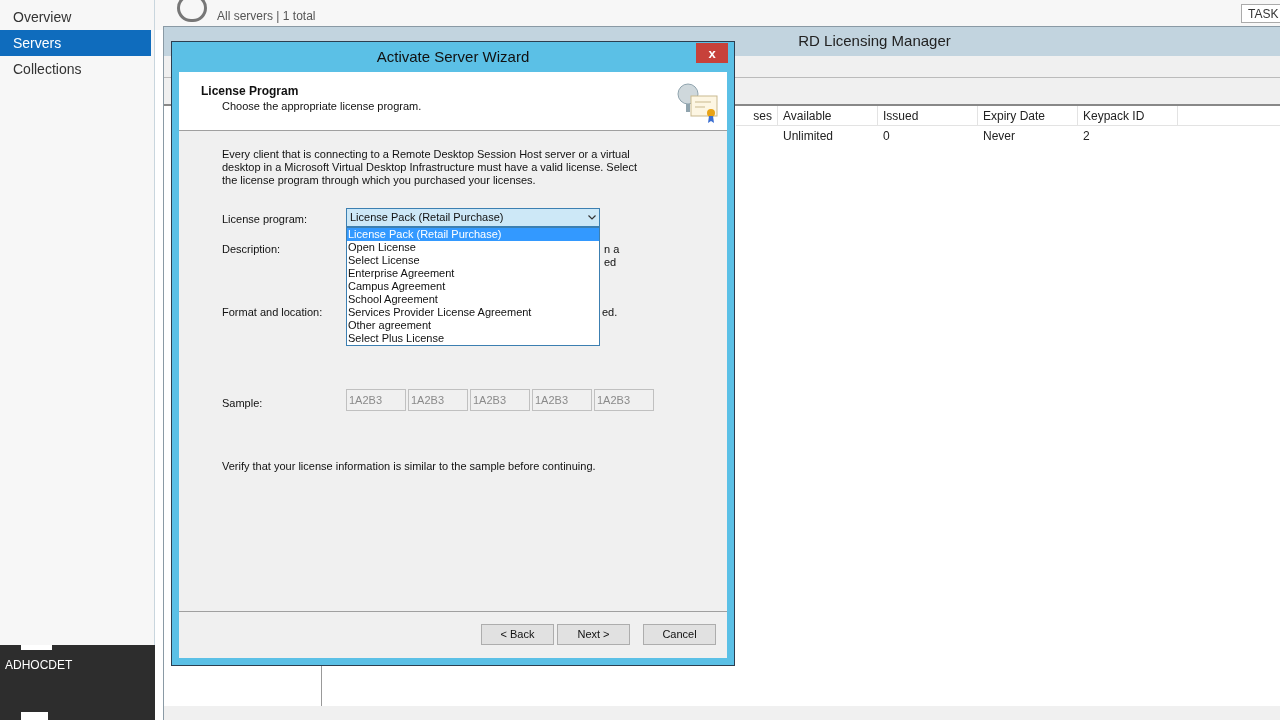  I want to click on tasks-button: TASK, so click(1260, 13).